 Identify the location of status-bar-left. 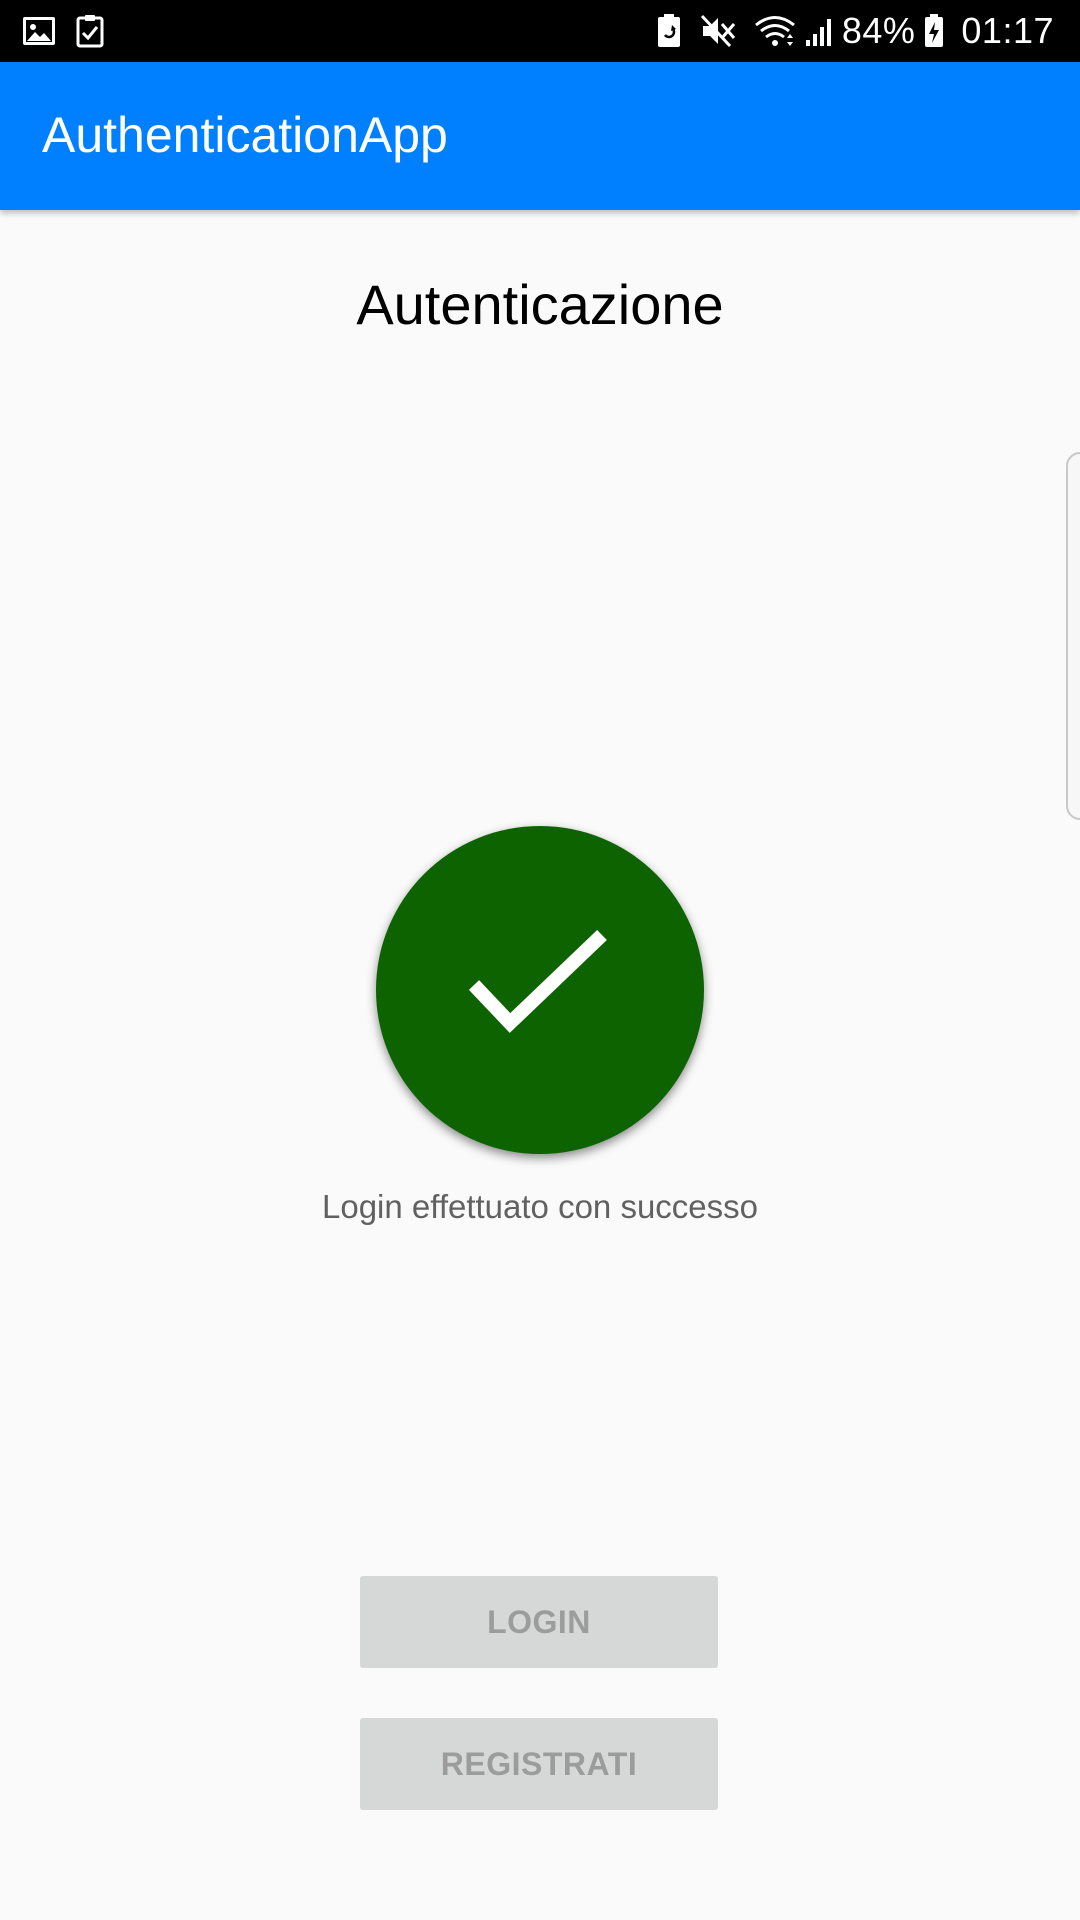
(63, 31).